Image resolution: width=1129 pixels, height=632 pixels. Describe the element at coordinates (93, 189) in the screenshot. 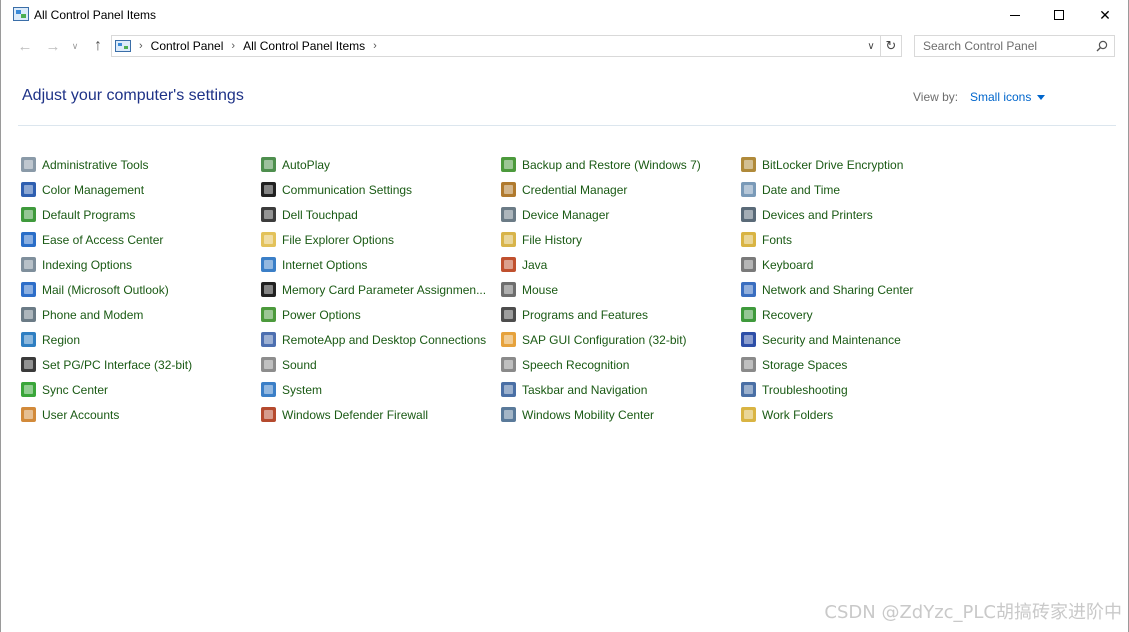

I see `item-label: Color Management` at that location.